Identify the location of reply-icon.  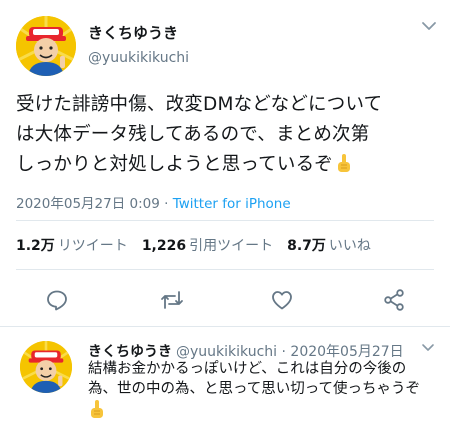
(57, 300).